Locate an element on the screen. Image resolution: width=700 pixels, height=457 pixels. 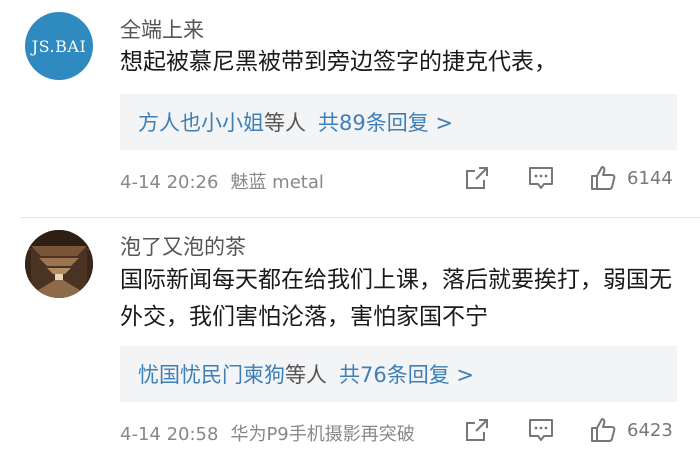
reply-summary: 忧国忧民门柬狗 等人 共76条回复 > is located at coordinates (398, 374).